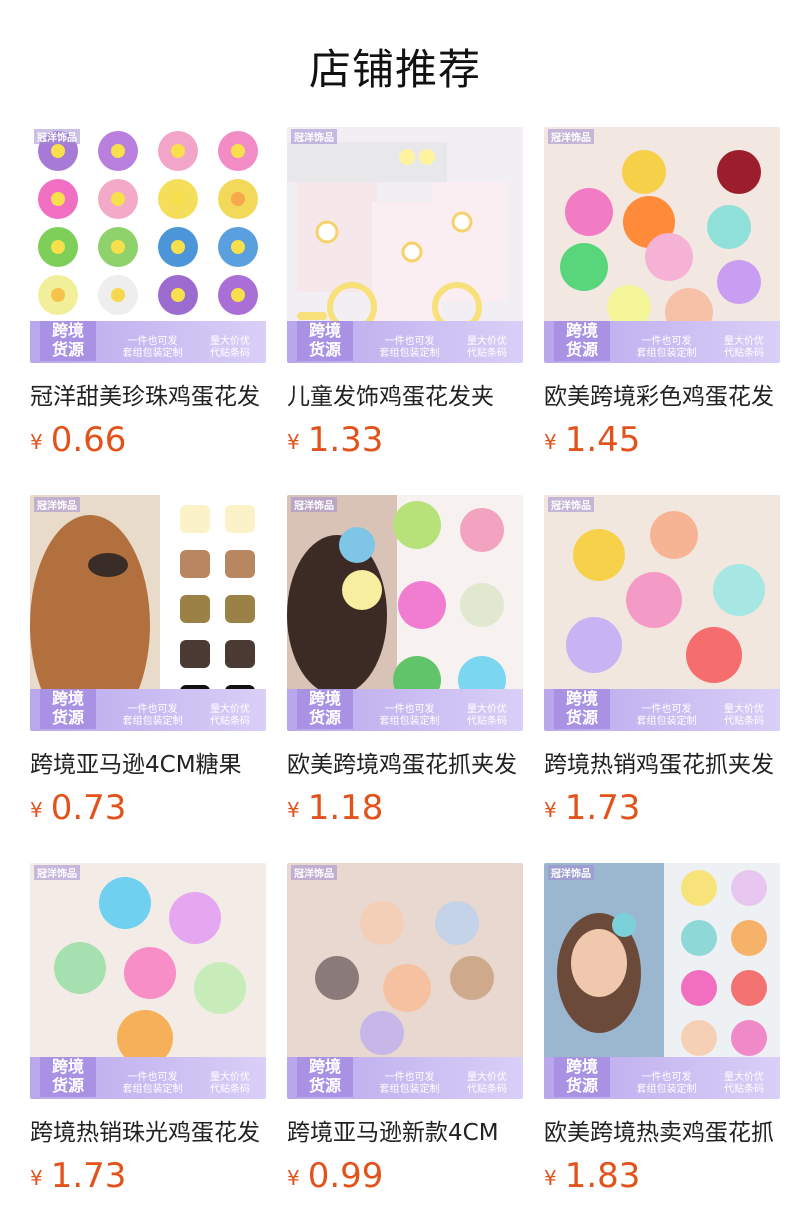 The image size is (790, 1232). What do you see at coordinates (148, 1130) in the screenshot?
I see `product-name: 跨境热销珠光鸡蛋花发` at bounding box center [148, 1130].